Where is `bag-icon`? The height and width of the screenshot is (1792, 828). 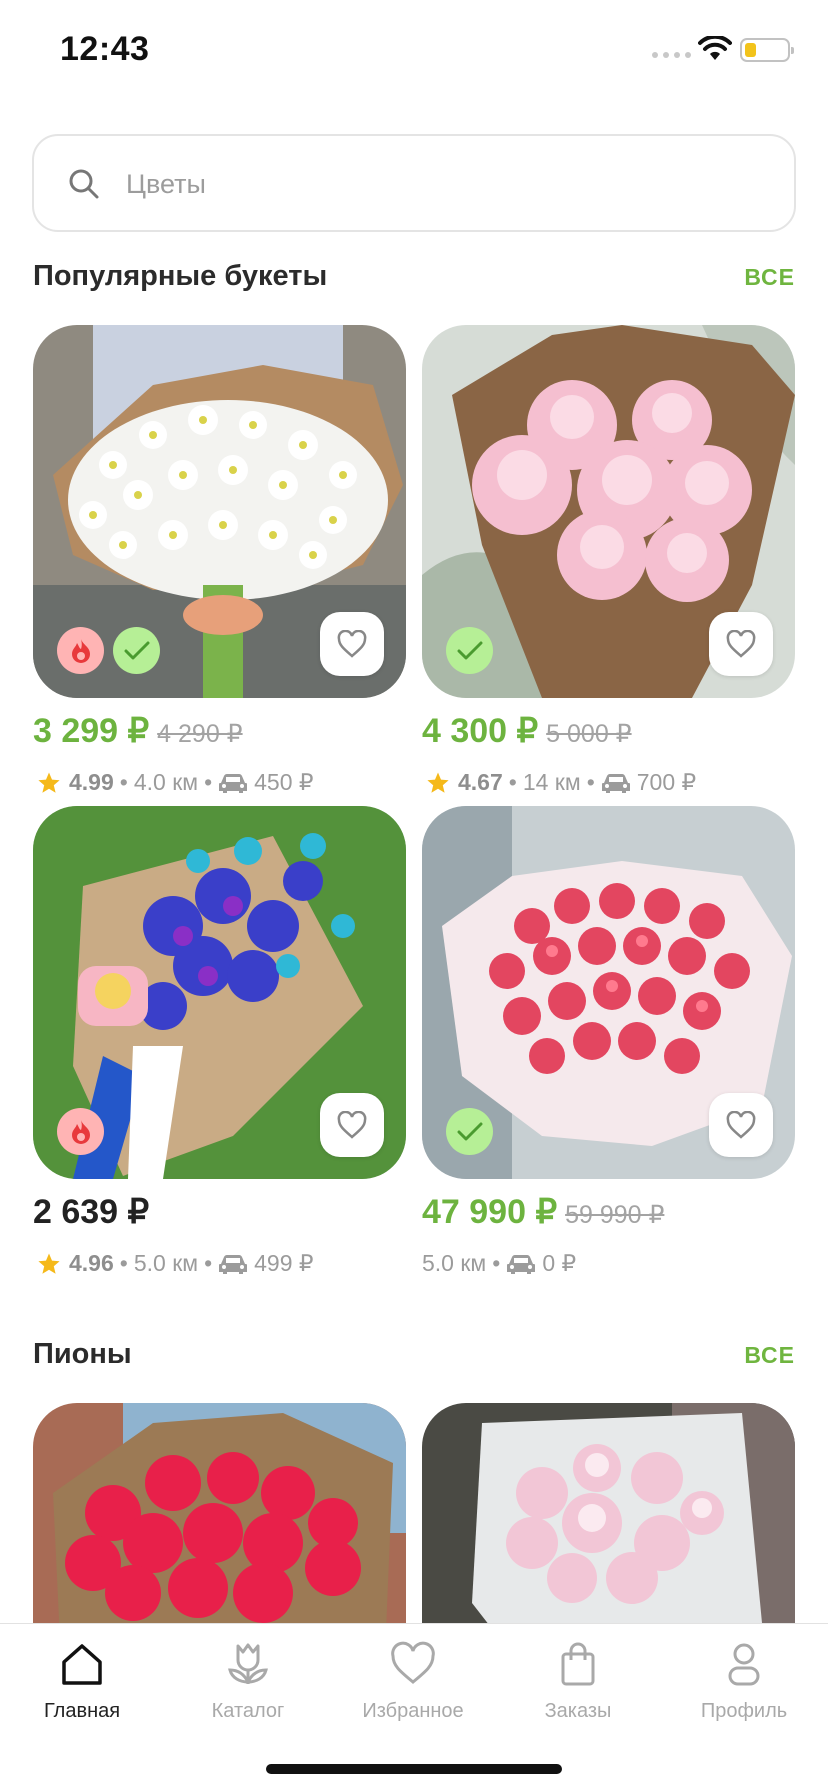
bag-icon is located at coordinates (578, 1664).